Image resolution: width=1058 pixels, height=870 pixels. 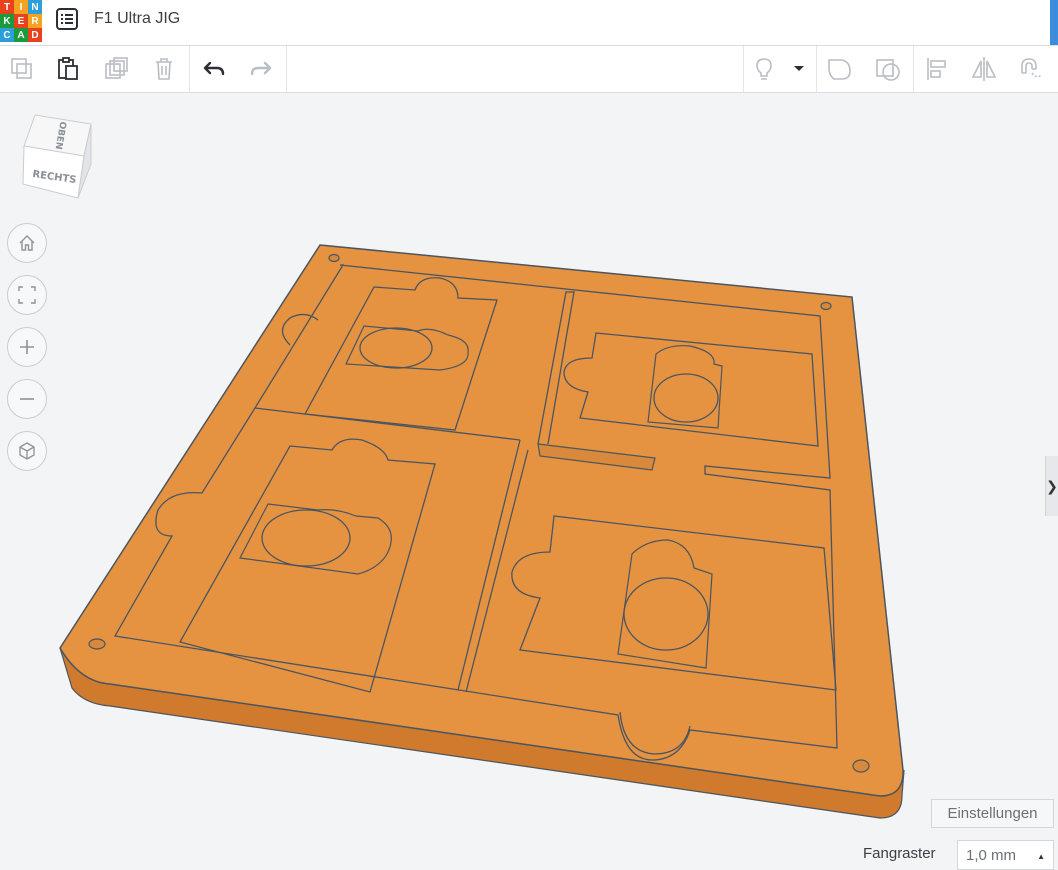 I want to click on logo-letter: N, so click(x=35, y=7).